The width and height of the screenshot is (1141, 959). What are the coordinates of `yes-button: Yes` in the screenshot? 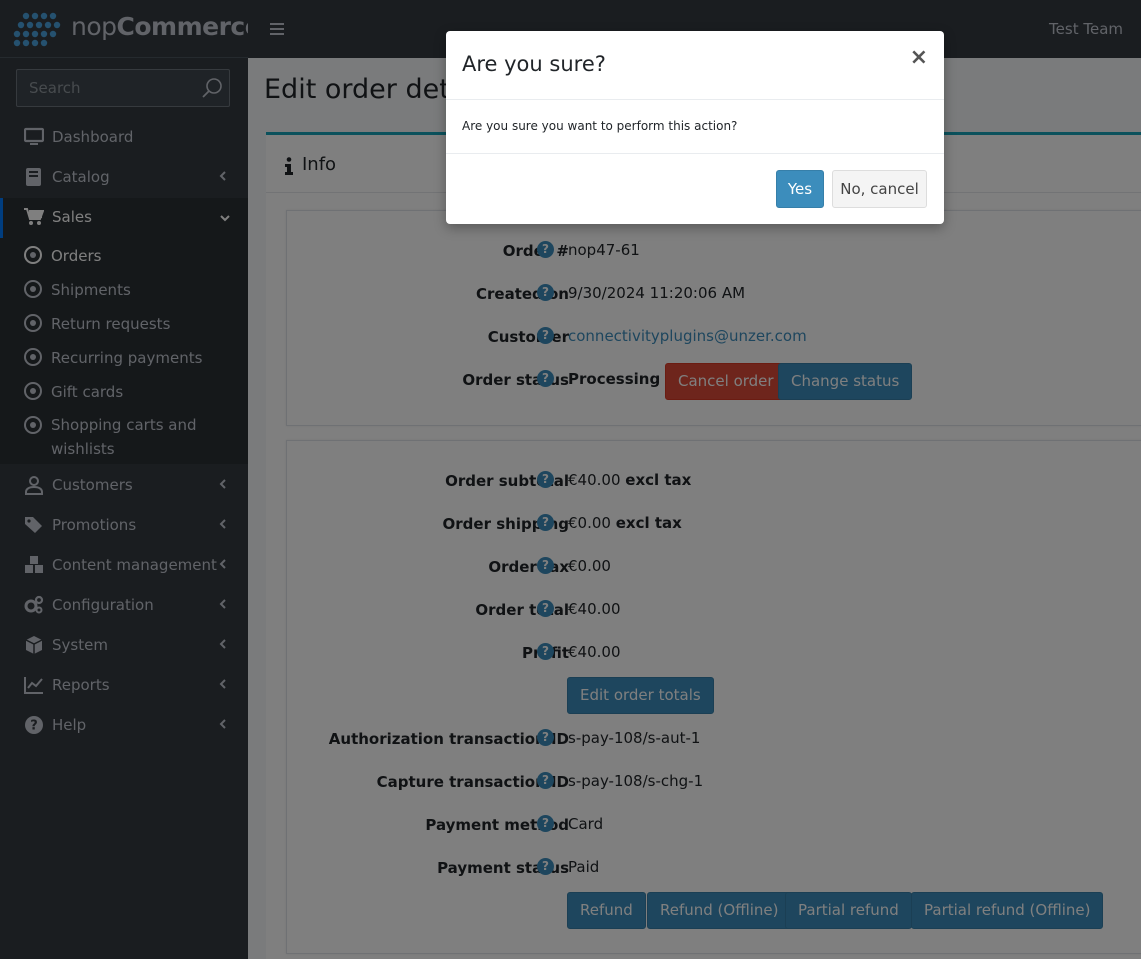 It's located at (800, 189).